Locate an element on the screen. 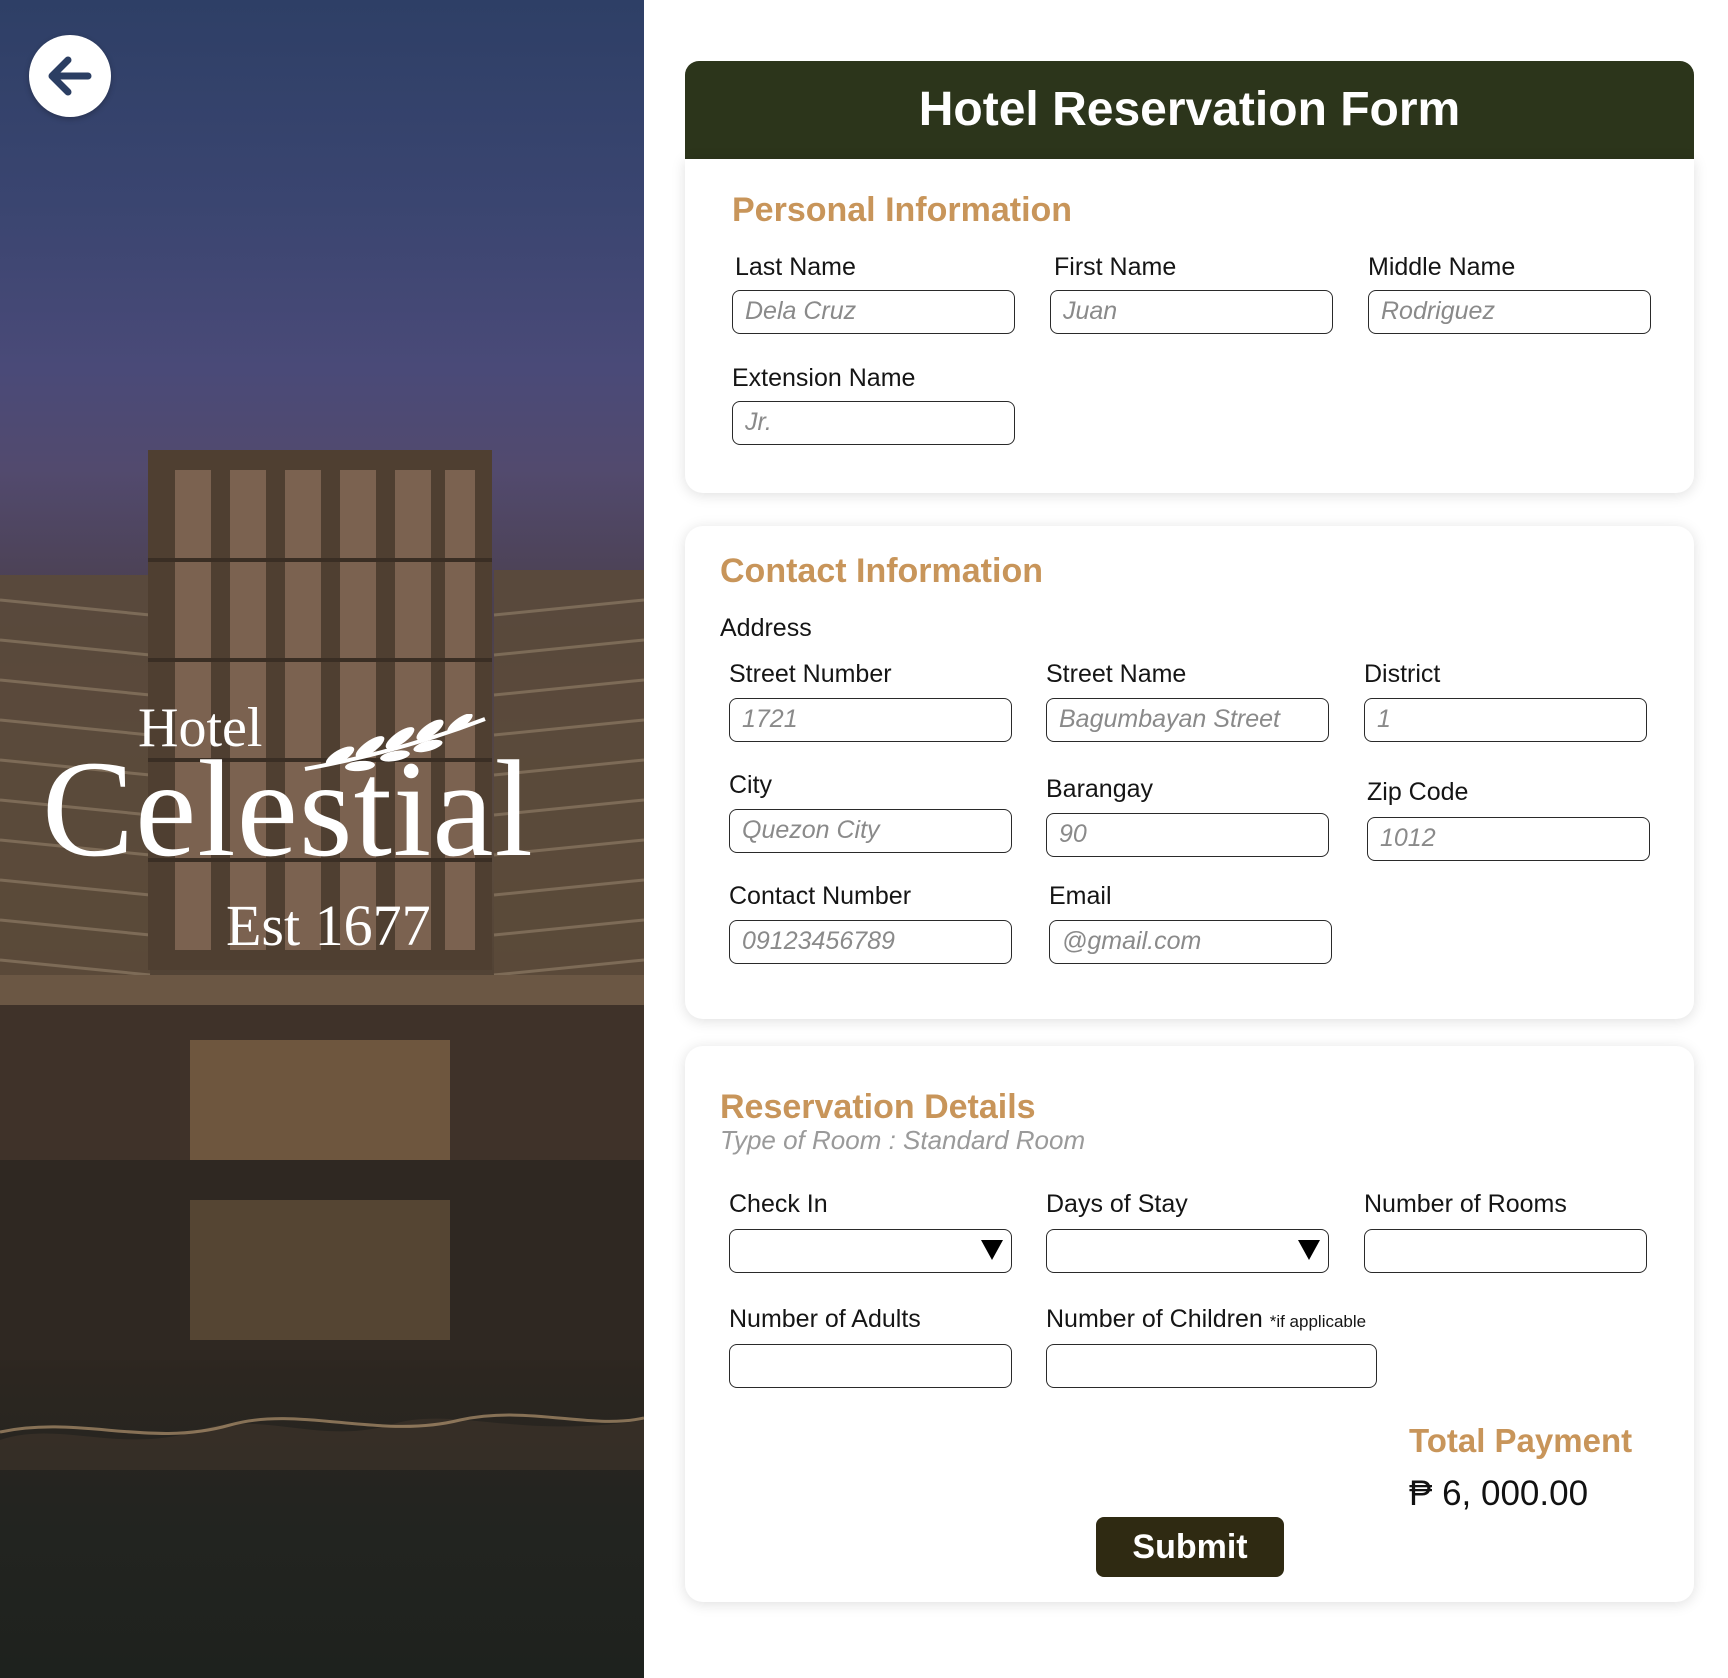 The width and height of the screenshot is (1728, 1678). number-of-children-label: Number of Children *if applicable is located at coordinates (1206, 1319).